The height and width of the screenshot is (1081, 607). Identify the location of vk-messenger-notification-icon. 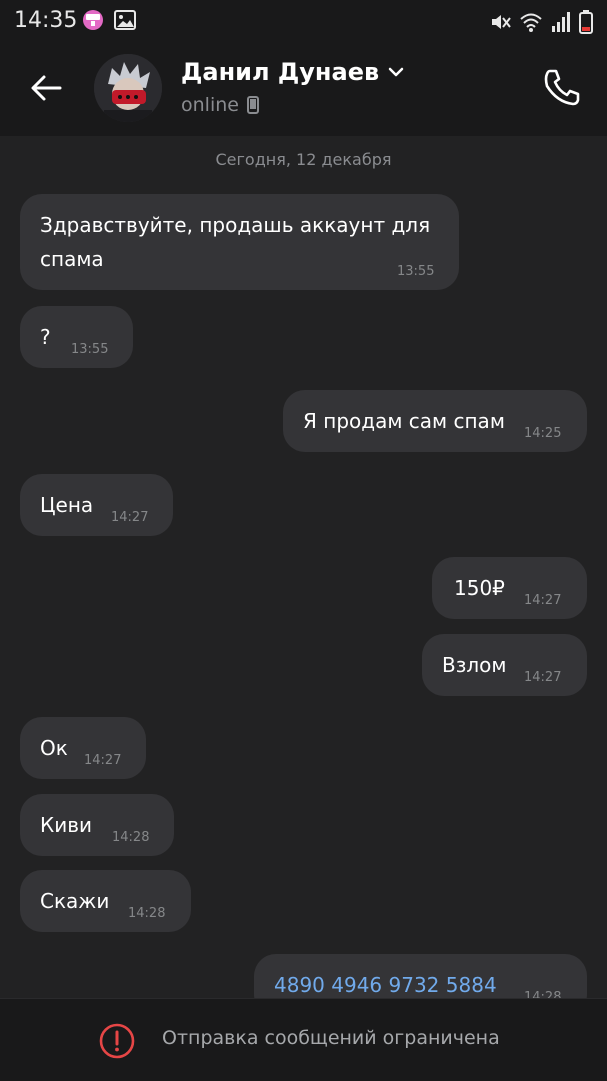
(93, 20).